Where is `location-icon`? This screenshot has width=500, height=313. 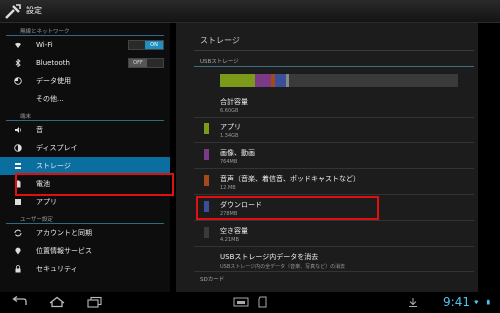 location-icon is located at coordinates (18, 251).